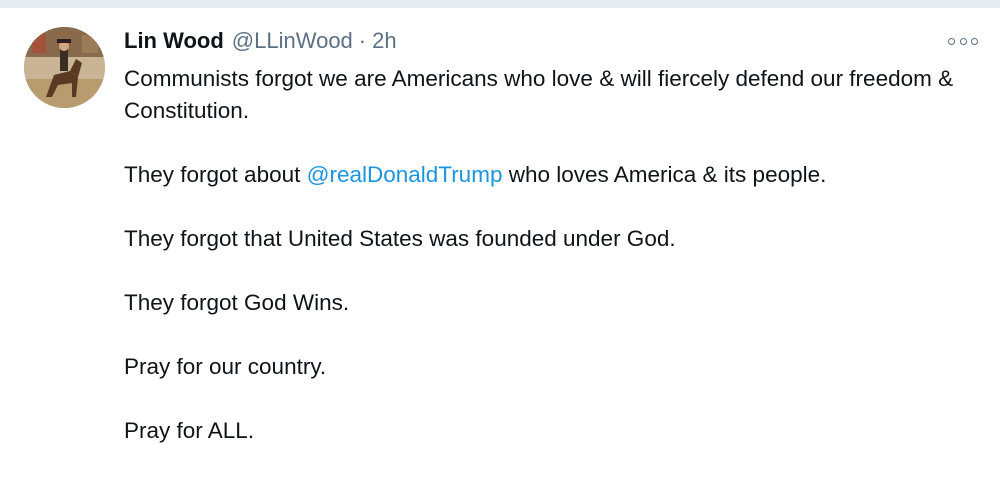 This screenshot has width=1000, height=479. Describe the element at coordinates (405, 174) in the screenshot. I see `mention-link: @realDonaldTrump` at that location.